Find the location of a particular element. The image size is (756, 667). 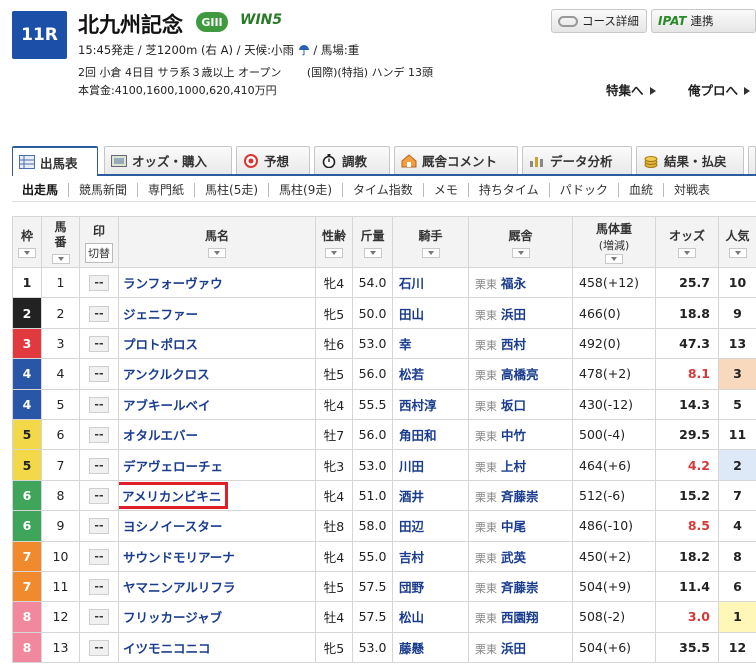

horse-name-link: ジェニファー is located at coordinates (217, 313).